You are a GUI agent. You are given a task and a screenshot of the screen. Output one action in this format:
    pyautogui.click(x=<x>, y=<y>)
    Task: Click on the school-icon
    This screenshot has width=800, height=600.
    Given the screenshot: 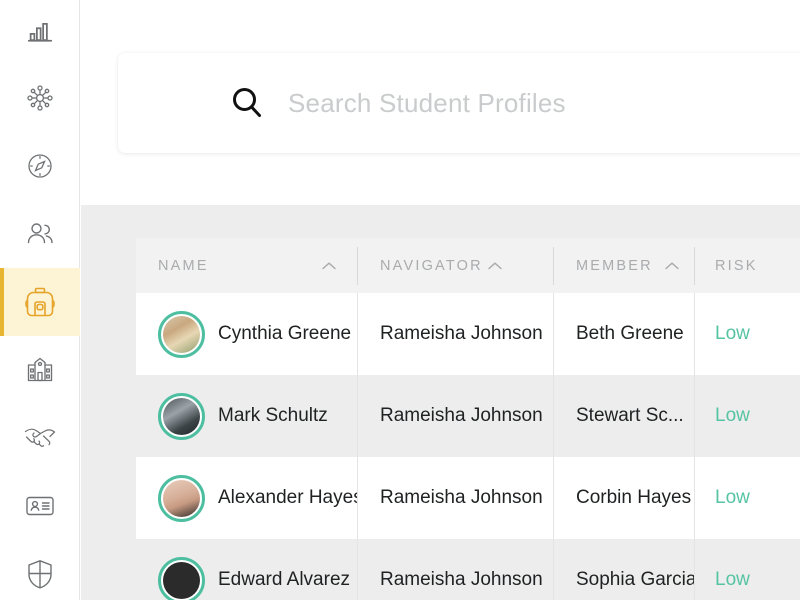 What is the action you would take?
    pyautogui.click(x=40, y=370)
    